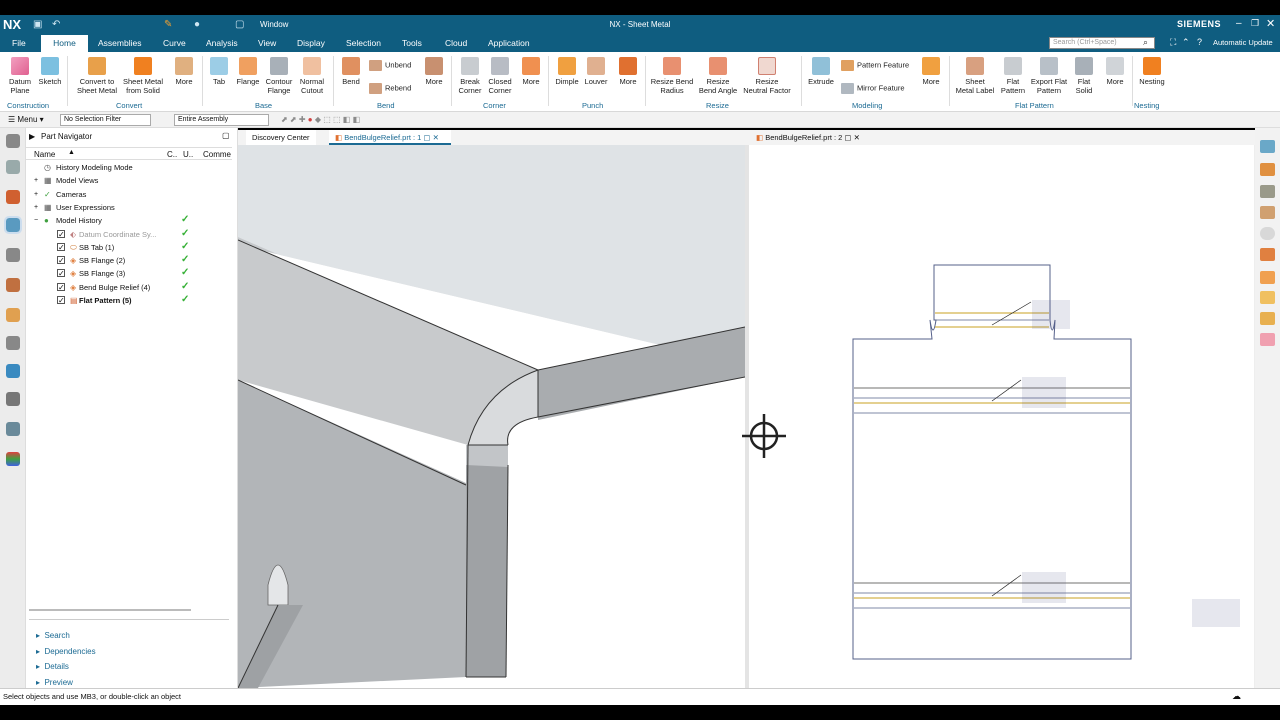 The image size is (1280, 720). I want to click on sheet-metal-label-button: Sheet Metal Label, so click(975, 74).